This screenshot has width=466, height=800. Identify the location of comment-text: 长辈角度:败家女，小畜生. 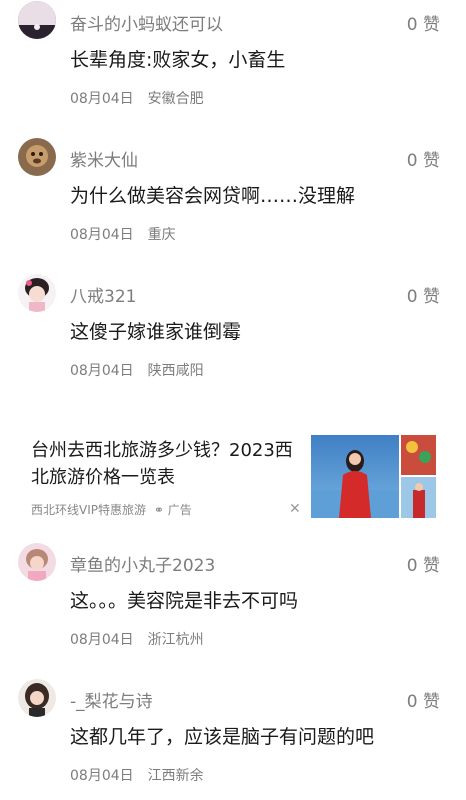
(178, 60).